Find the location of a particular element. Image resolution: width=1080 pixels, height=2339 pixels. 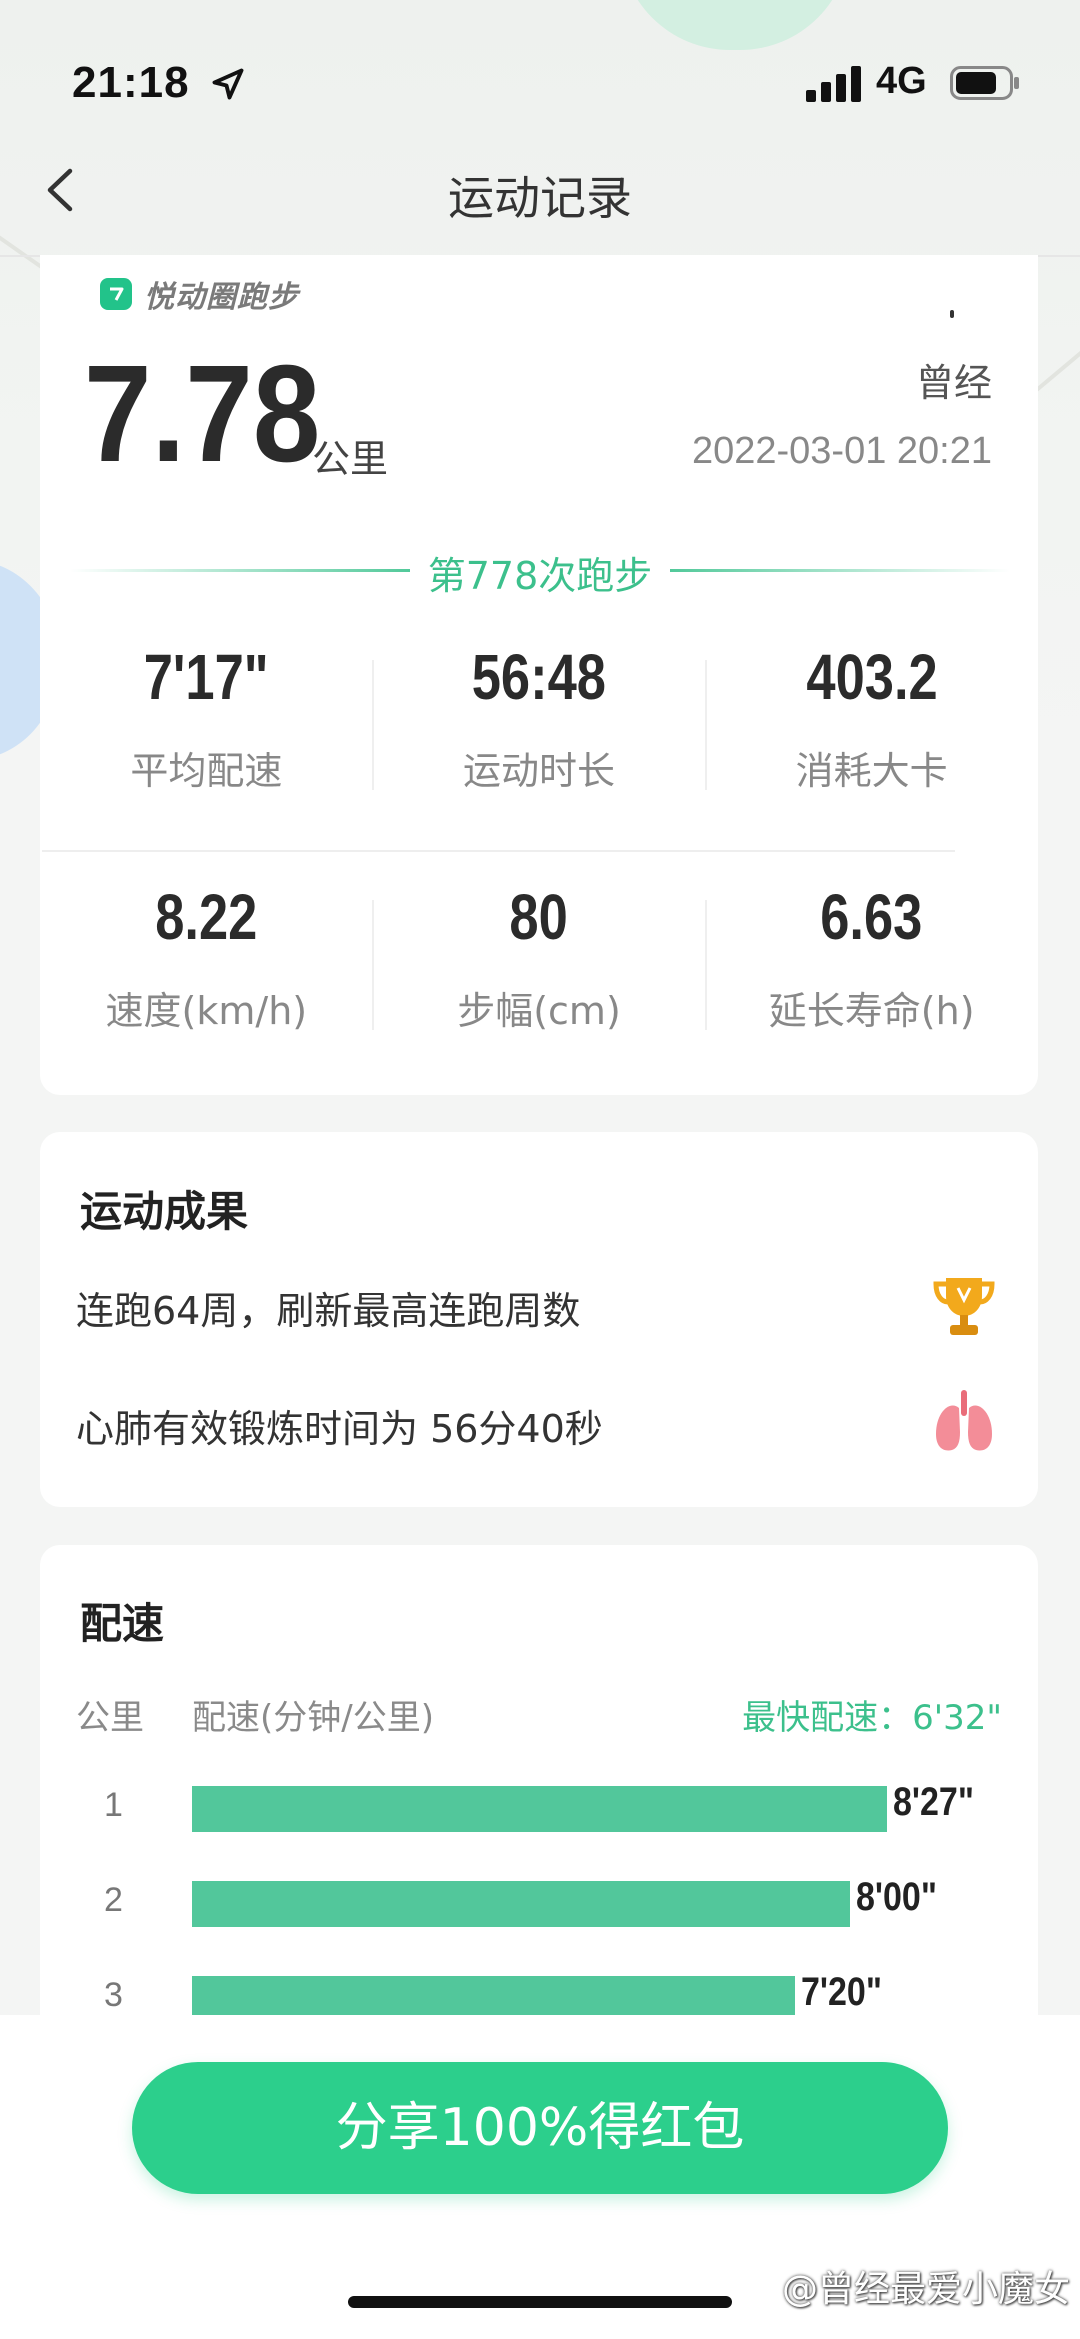

stat-speed: 8.22 速度(km/h) is located at coordinates (206, 980).